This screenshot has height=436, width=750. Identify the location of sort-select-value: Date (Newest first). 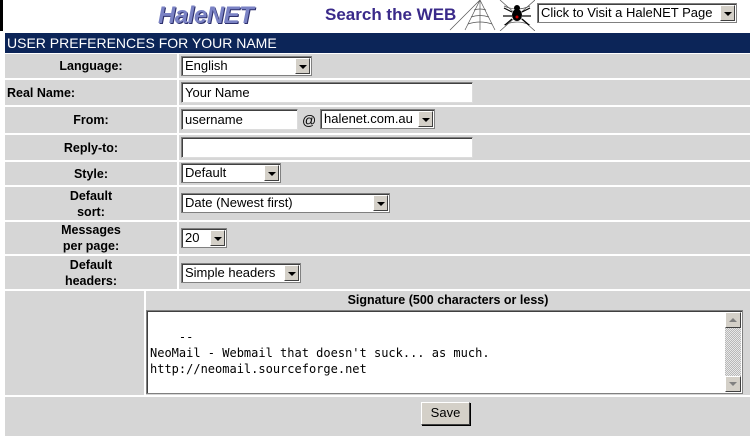
(239, 202).